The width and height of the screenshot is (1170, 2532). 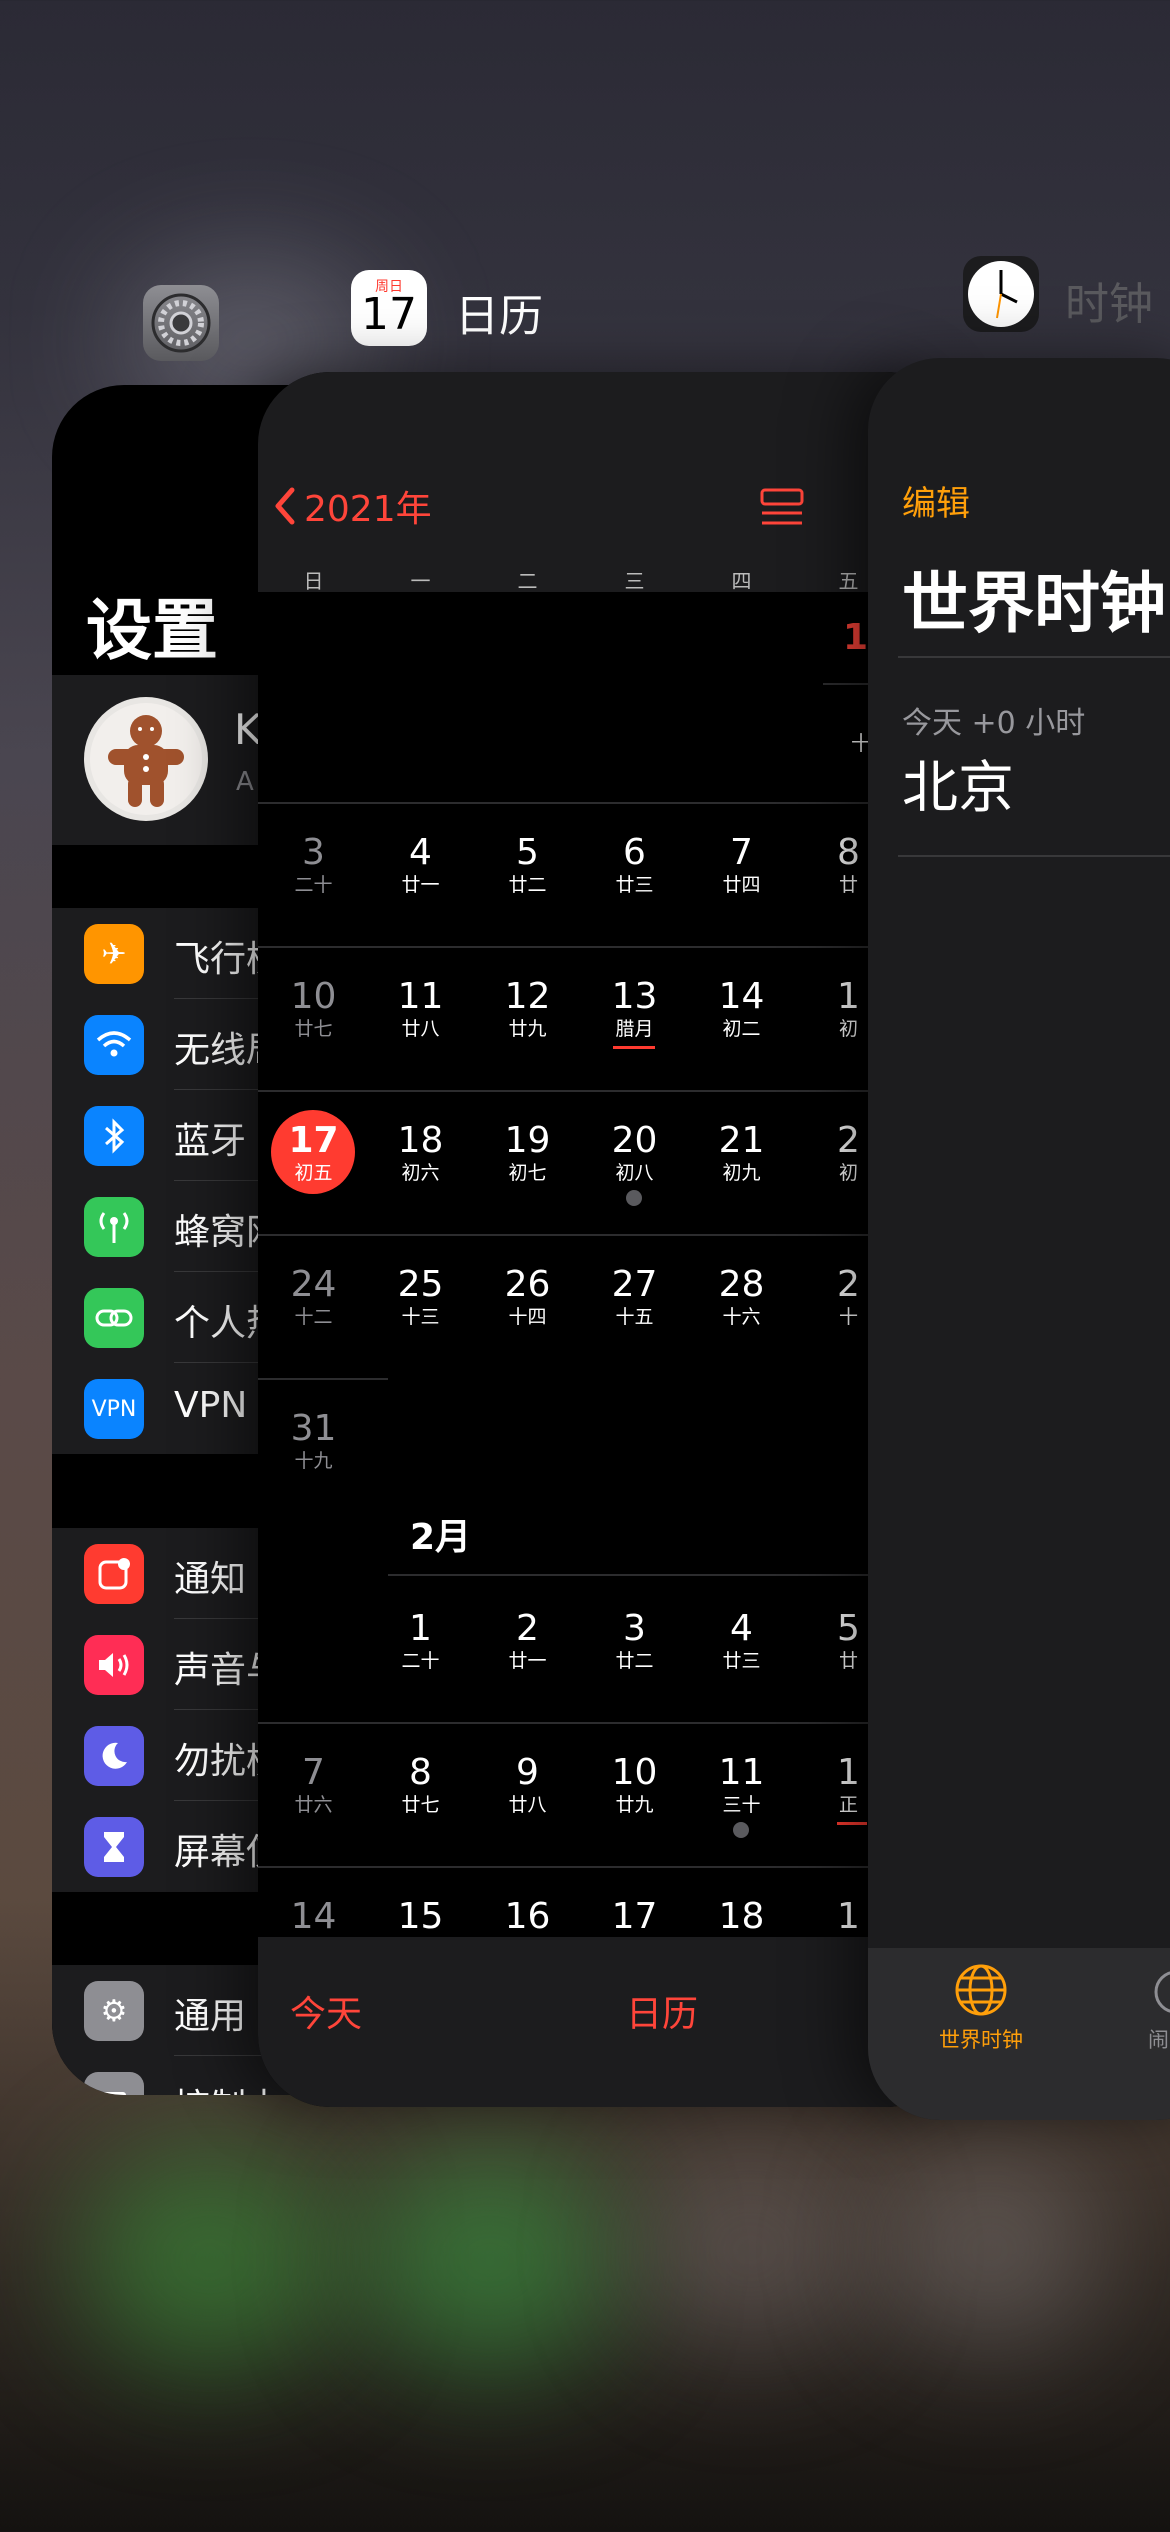 I want to click on day-number: 10, so click(x=313, y=996).